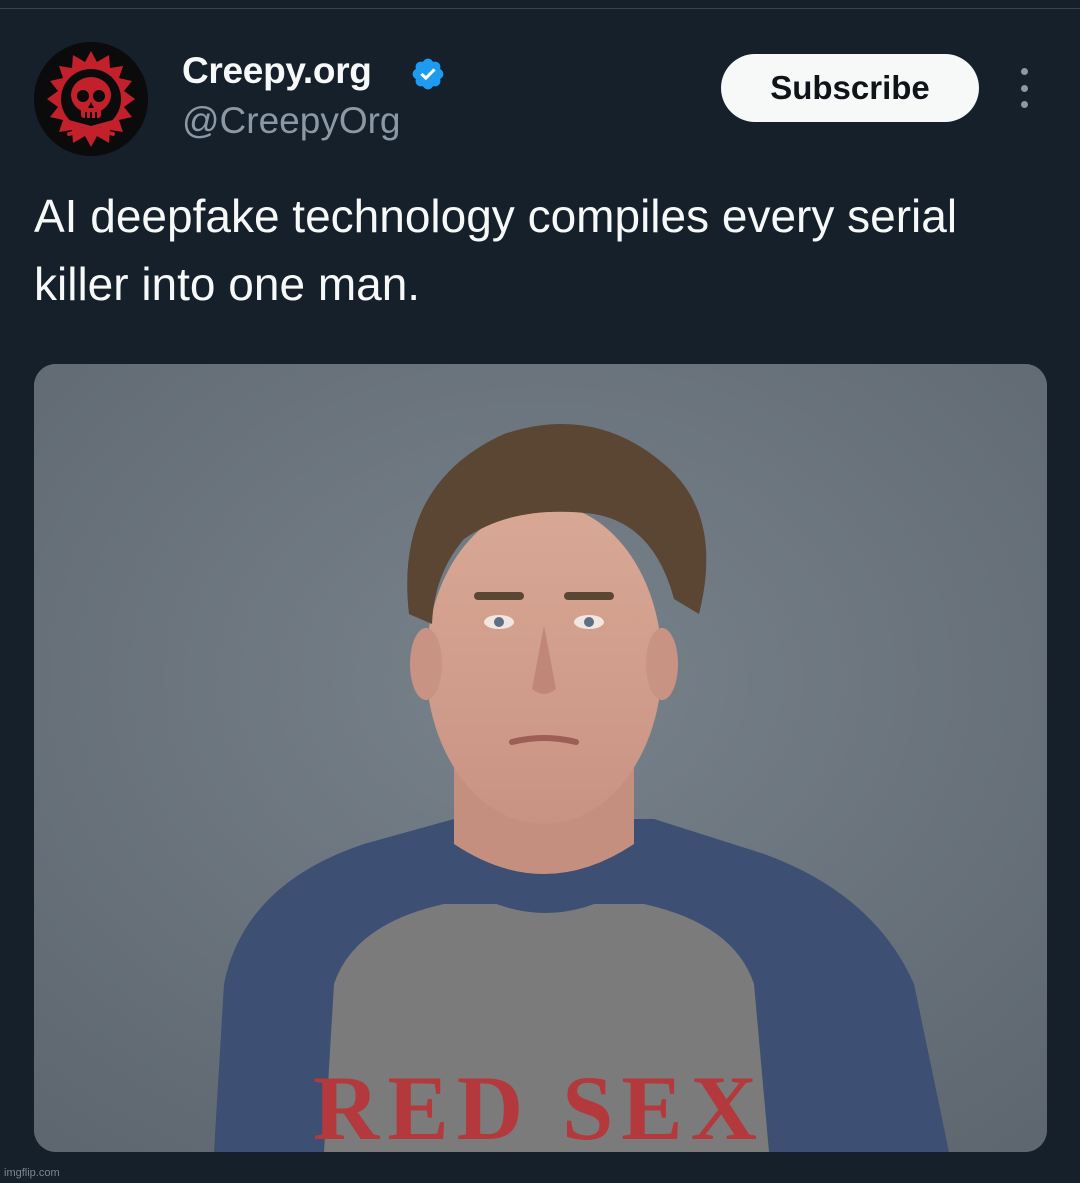 The height and width of the screenshot is (1183, 1080). Describe the element at coordinates (277, 71) in the screenshot. I see `display-name: Creepy.org` at that location.